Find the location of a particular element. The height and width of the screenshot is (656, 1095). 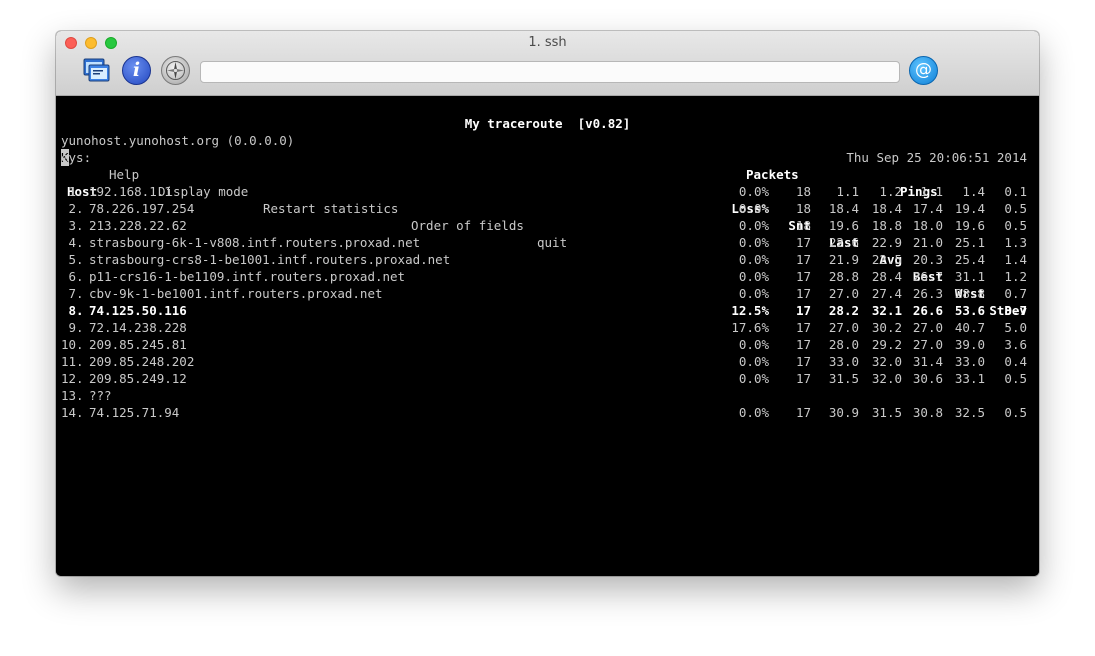

hop-best: 26.3 is located at coordinates (927, 293).